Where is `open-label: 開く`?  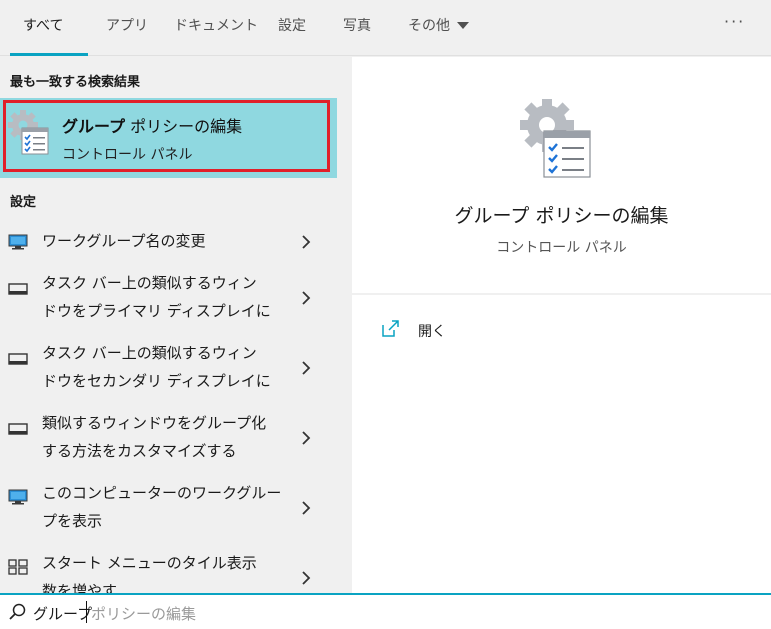 open-label: 開く is located at coordinates (432, 332).